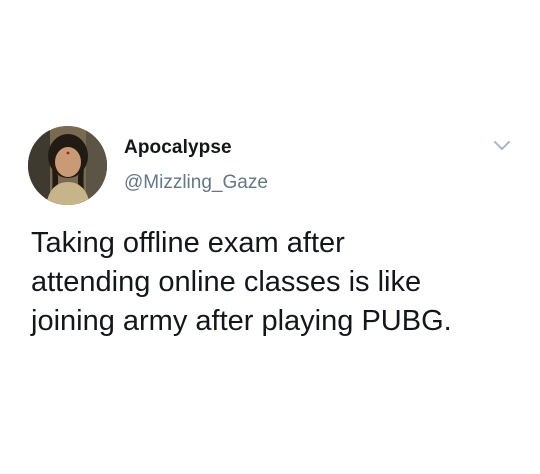 The height and width of the screenshot is (474, 540). Describe the element at coordinates (178, 148) in the screenshot. I see `display-name: Apocalypse` at that location.